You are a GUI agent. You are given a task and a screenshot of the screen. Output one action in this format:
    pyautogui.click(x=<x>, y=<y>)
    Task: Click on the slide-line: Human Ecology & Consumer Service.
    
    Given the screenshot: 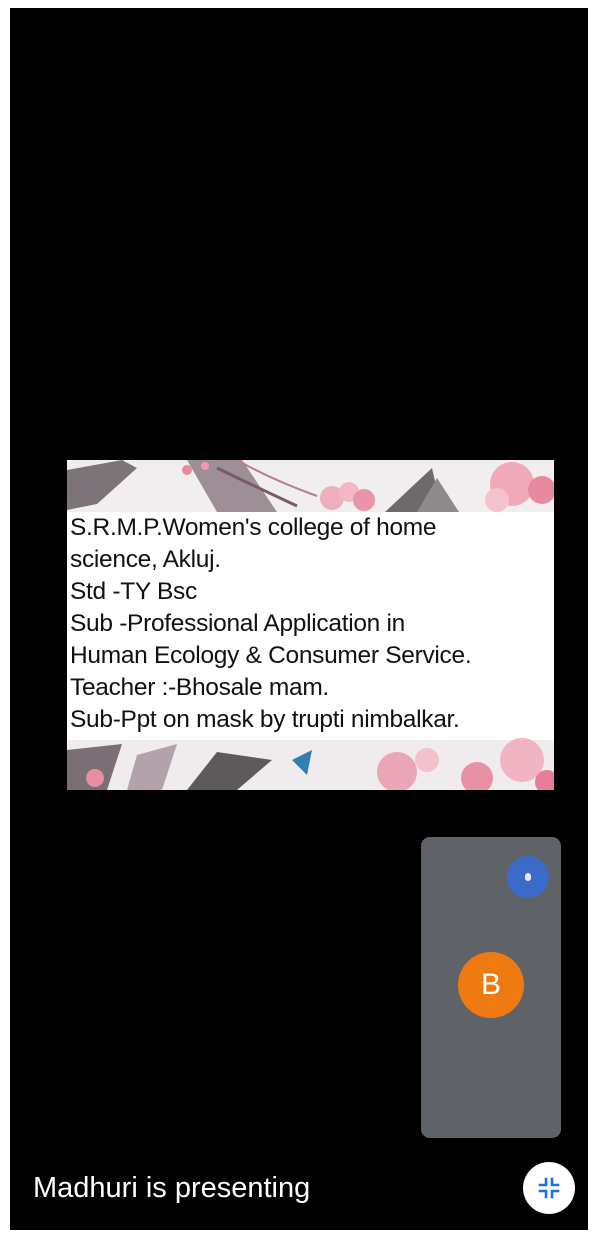 What is the action you would take?
    pyautogui.click(x=271, y=655)
    